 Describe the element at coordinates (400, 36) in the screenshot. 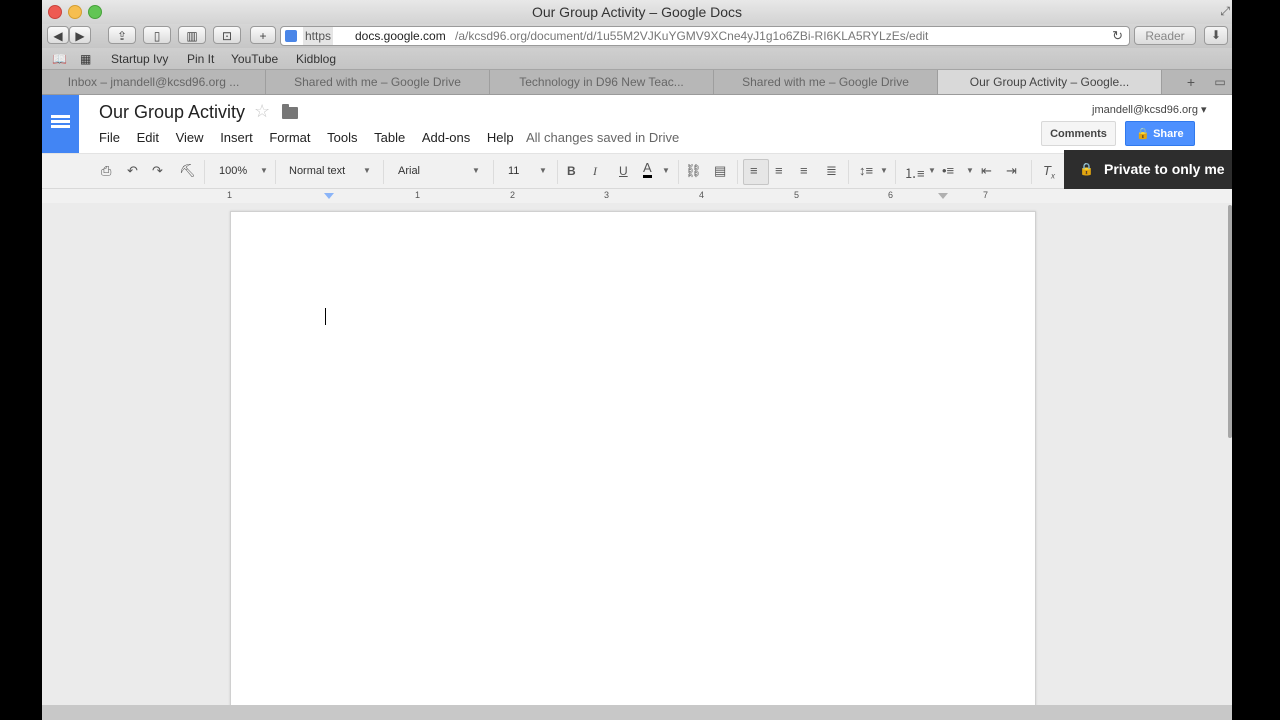

I see `url-host: docs.google.com` at that location.